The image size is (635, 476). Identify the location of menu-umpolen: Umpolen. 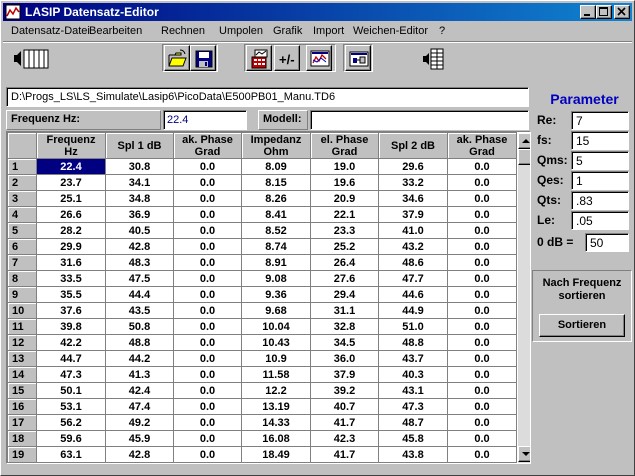
(241, 31).